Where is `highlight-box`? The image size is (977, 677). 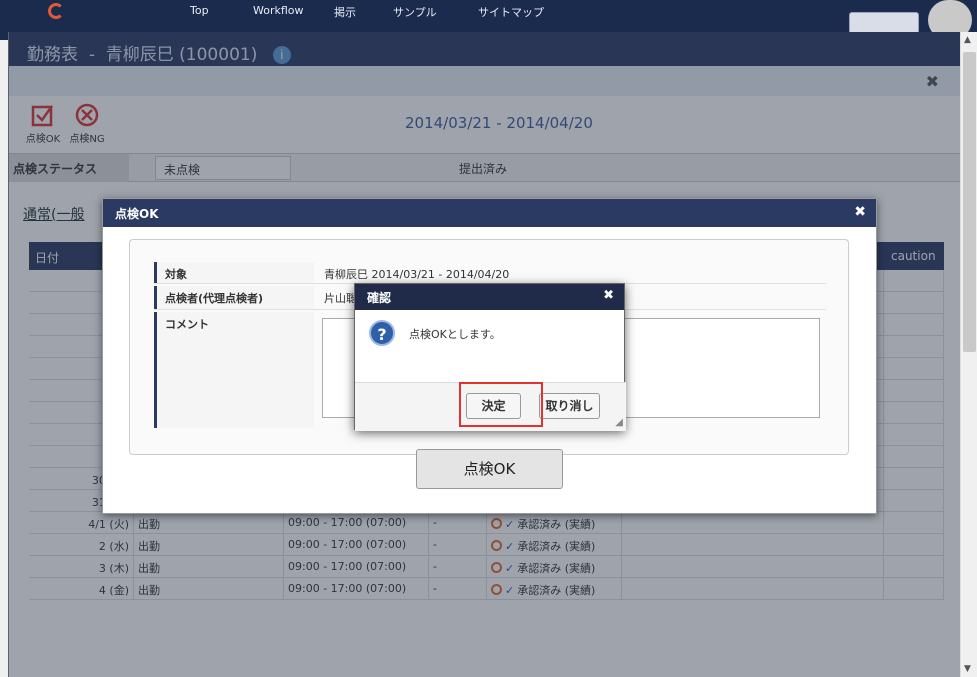 highlight-box is located at coordinates (501, 404).